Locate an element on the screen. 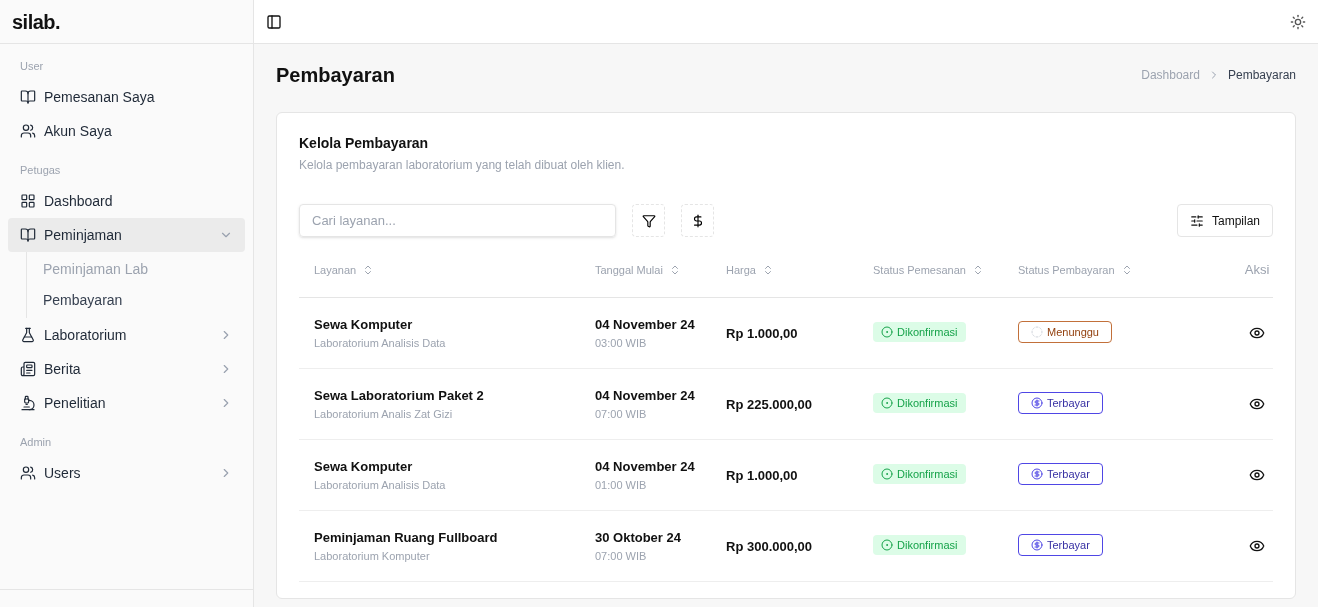 The width and height of the screenshot is (1318, 607). sun-icon is located at coordinates (1298, 21).